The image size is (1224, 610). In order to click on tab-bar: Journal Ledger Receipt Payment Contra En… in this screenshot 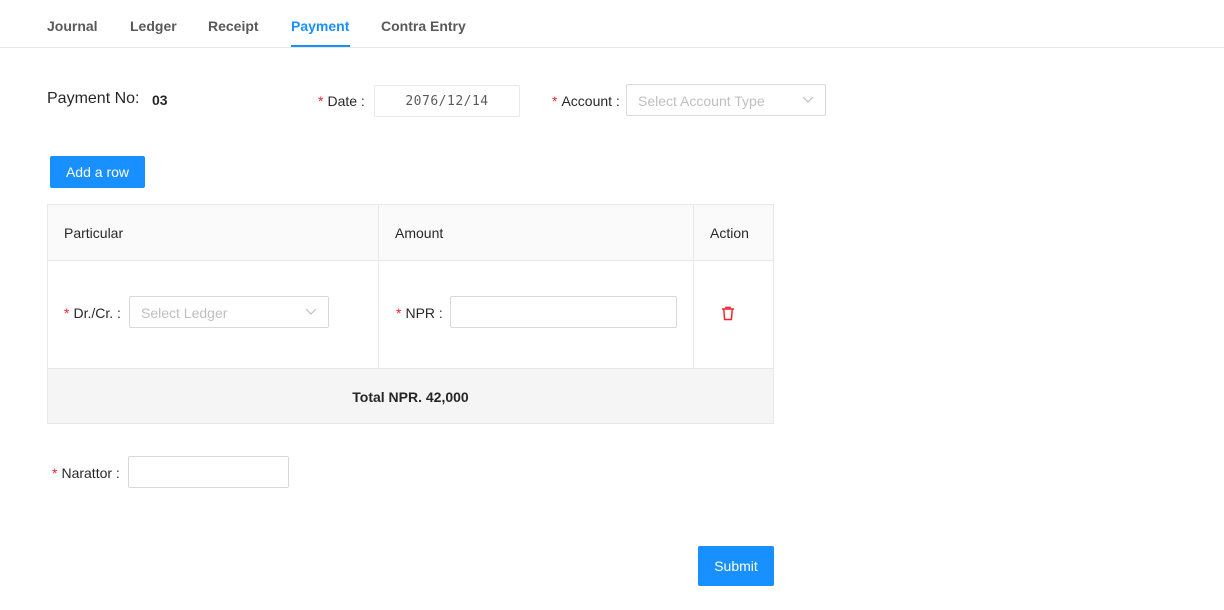, I will do `click(612, 24)`.